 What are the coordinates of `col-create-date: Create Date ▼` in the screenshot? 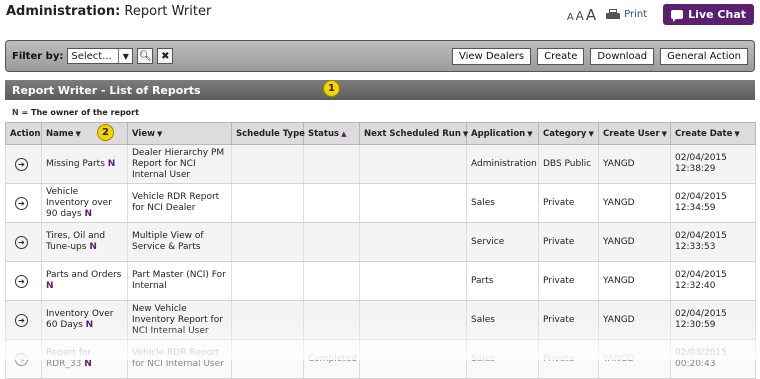 It's located at (713, 133).